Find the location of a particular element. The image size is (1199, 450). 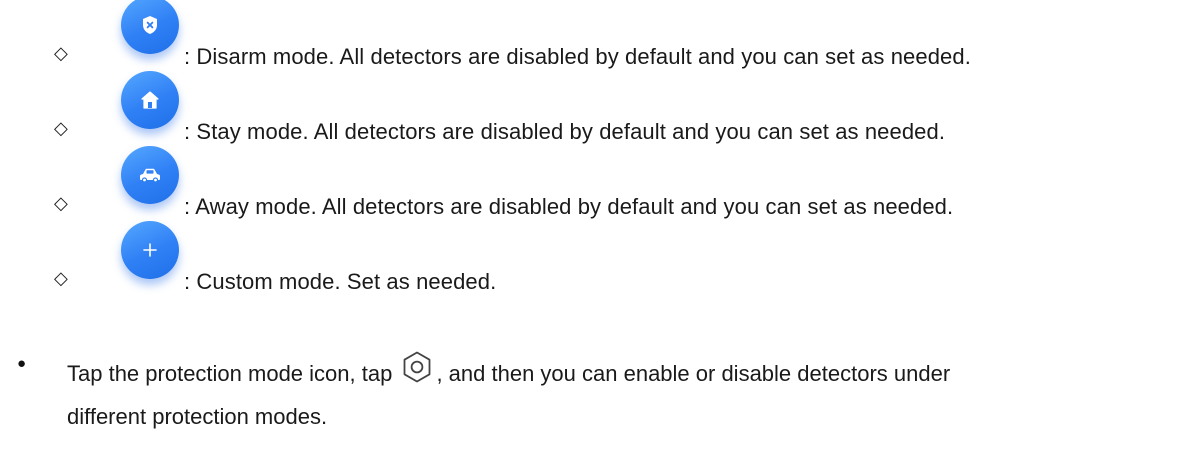

disarm-mode-icon is located at coordinates (150, 27).